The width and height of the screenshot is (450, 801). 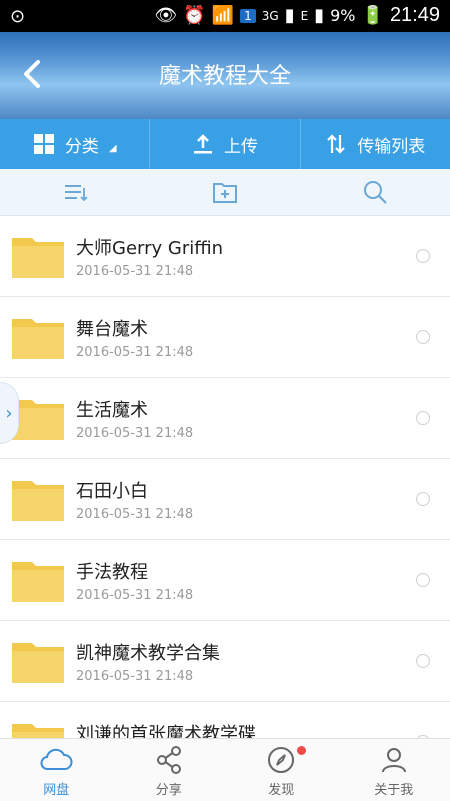 I want to click on sort-button, so click(x=75, y=192).